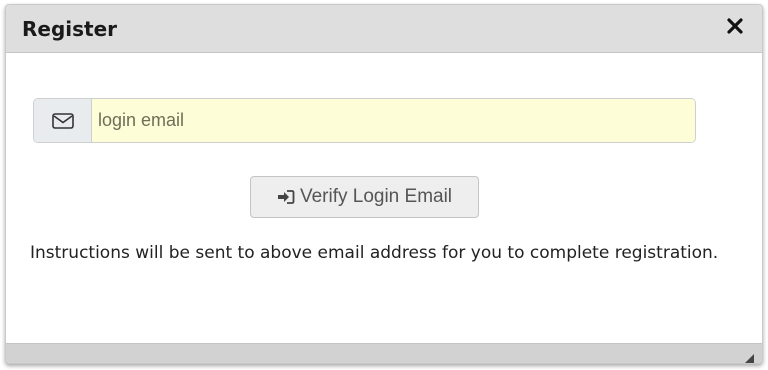  Describe the element at coordinates (393, 120) in the screenshot. I see `email-field` at that location.